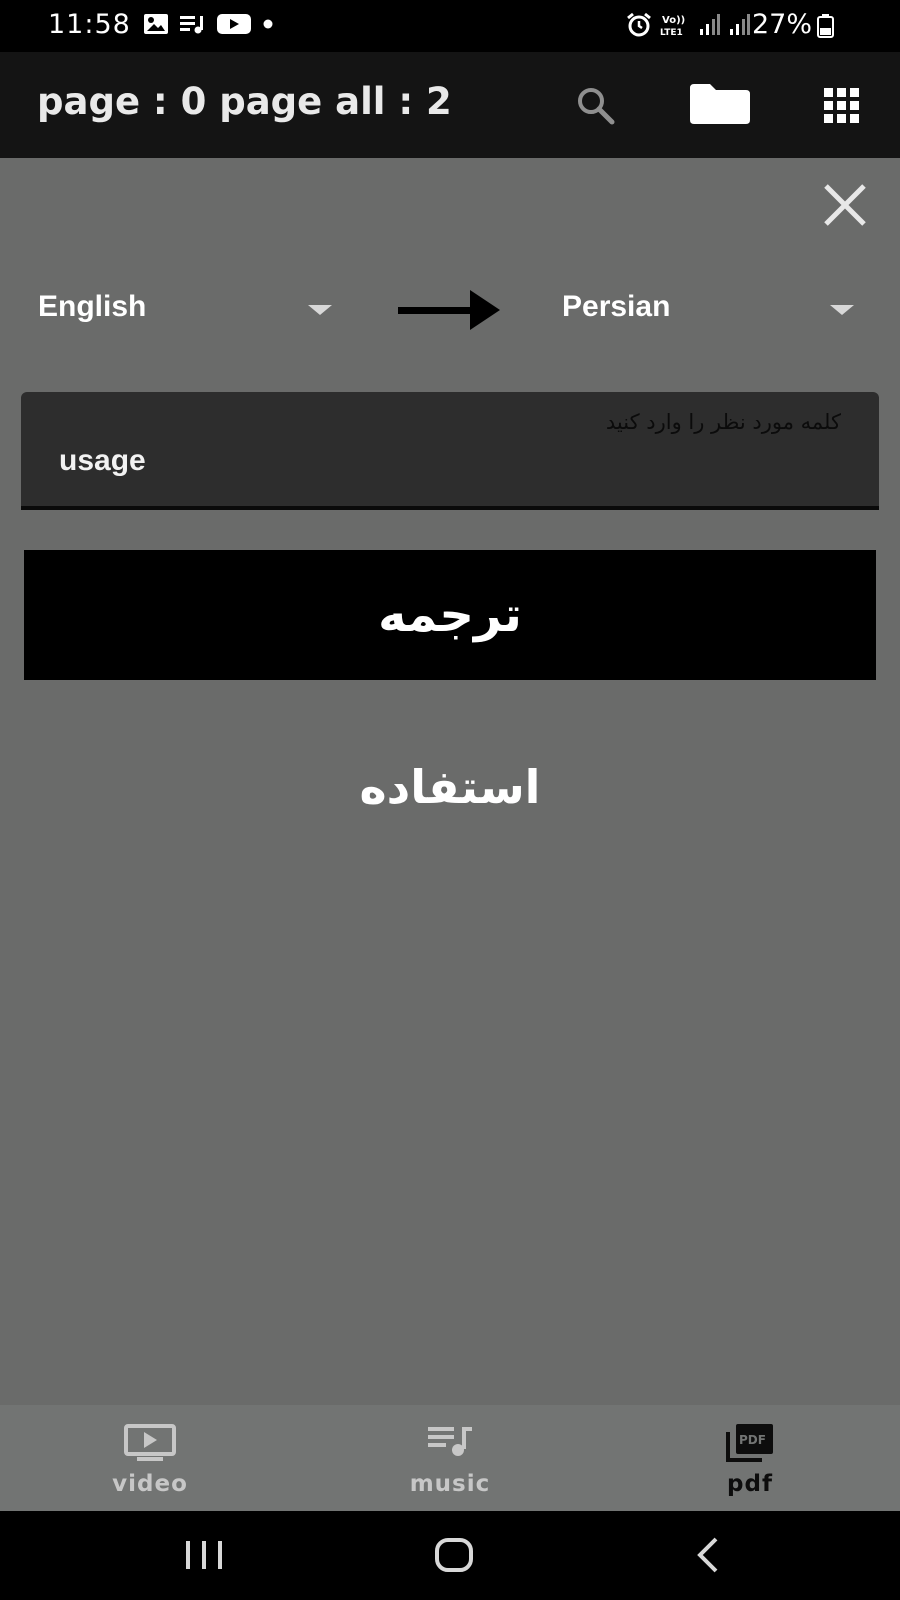  What do you see at coordinates (450, 615) in the screenshot?
I see `translate-button: ترجمه` at bounding box center [450, 615].